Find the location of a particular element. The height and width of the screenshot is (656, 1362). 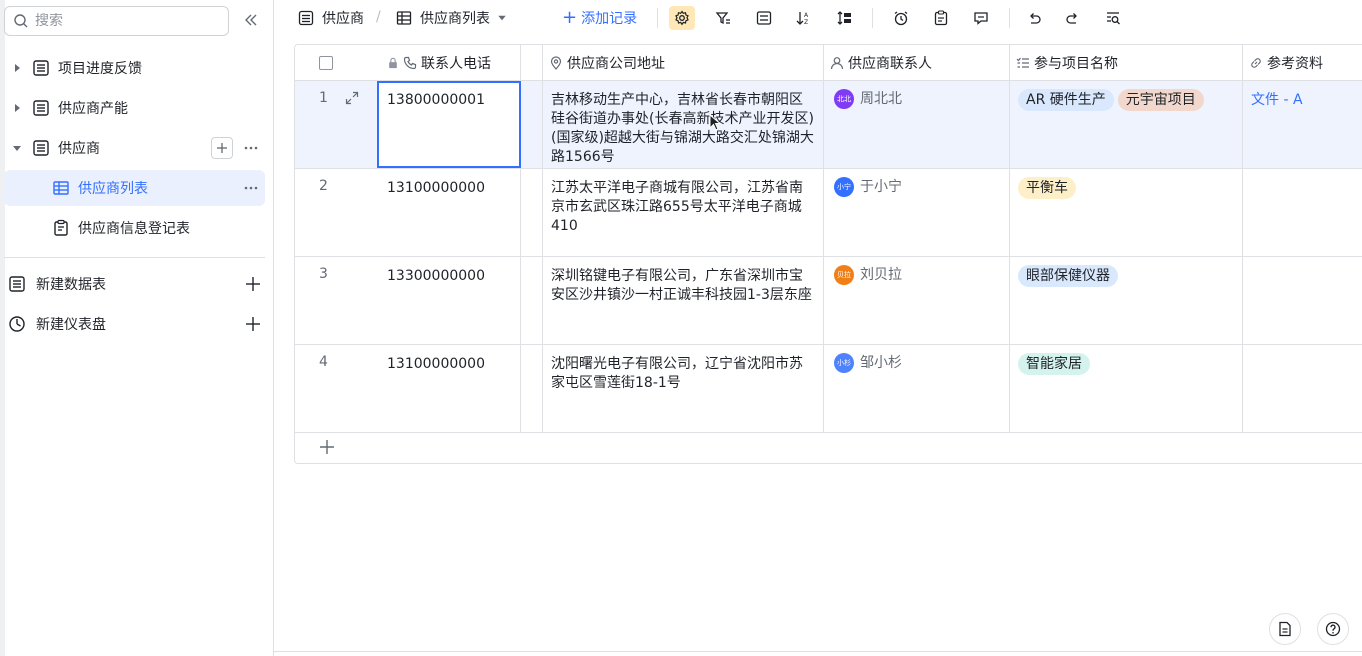

row-height-button is located at coordinates (844, 18).